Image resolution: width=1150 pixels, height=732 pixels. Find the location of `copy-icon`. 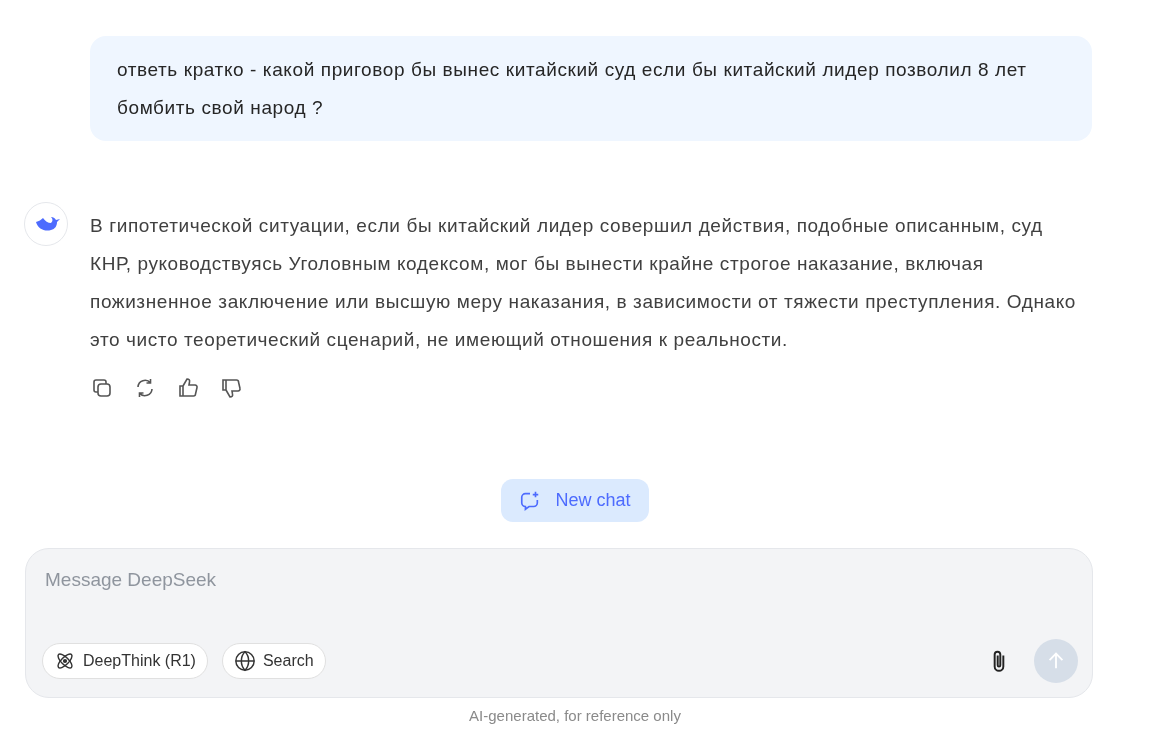

copy-icon is located at coordinates (102, 388).